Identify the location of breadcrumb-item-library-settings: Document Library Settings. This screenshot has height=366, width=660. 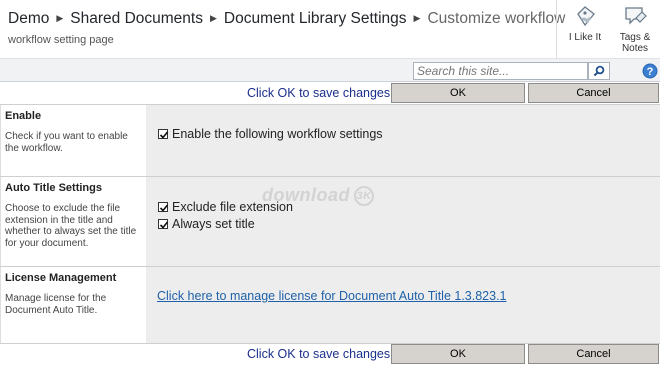
(315, 18).